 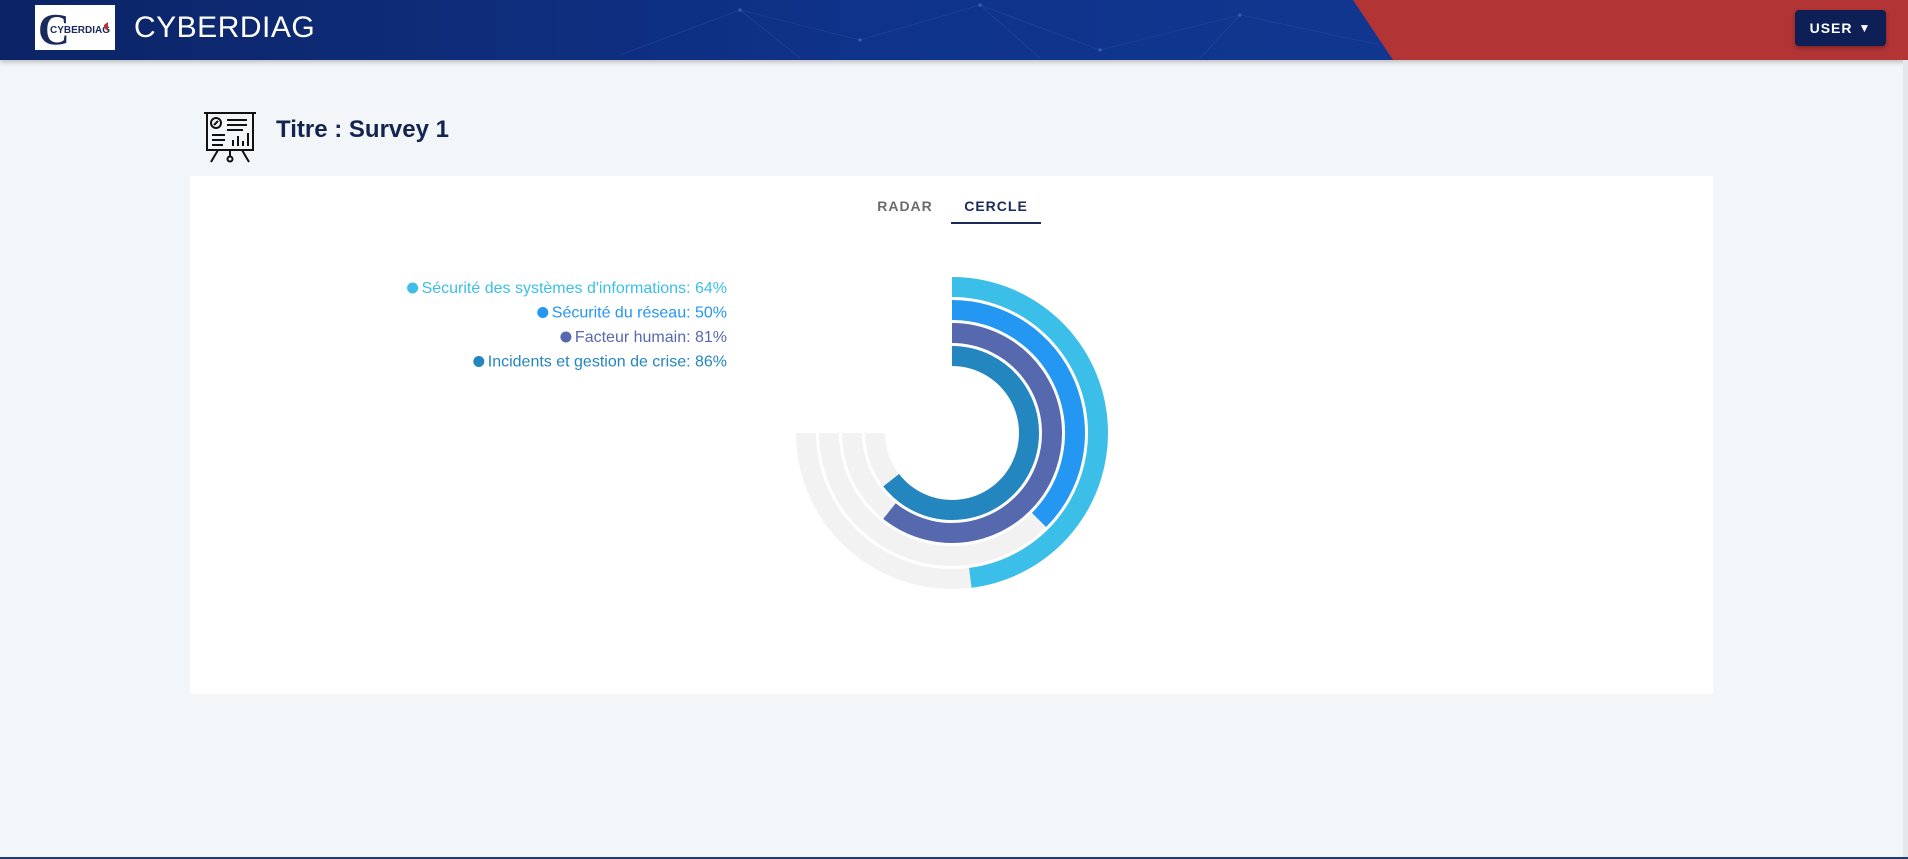 I want to click on legend-label-3: Facteur humain: 81%, so click(x=651, y=337).